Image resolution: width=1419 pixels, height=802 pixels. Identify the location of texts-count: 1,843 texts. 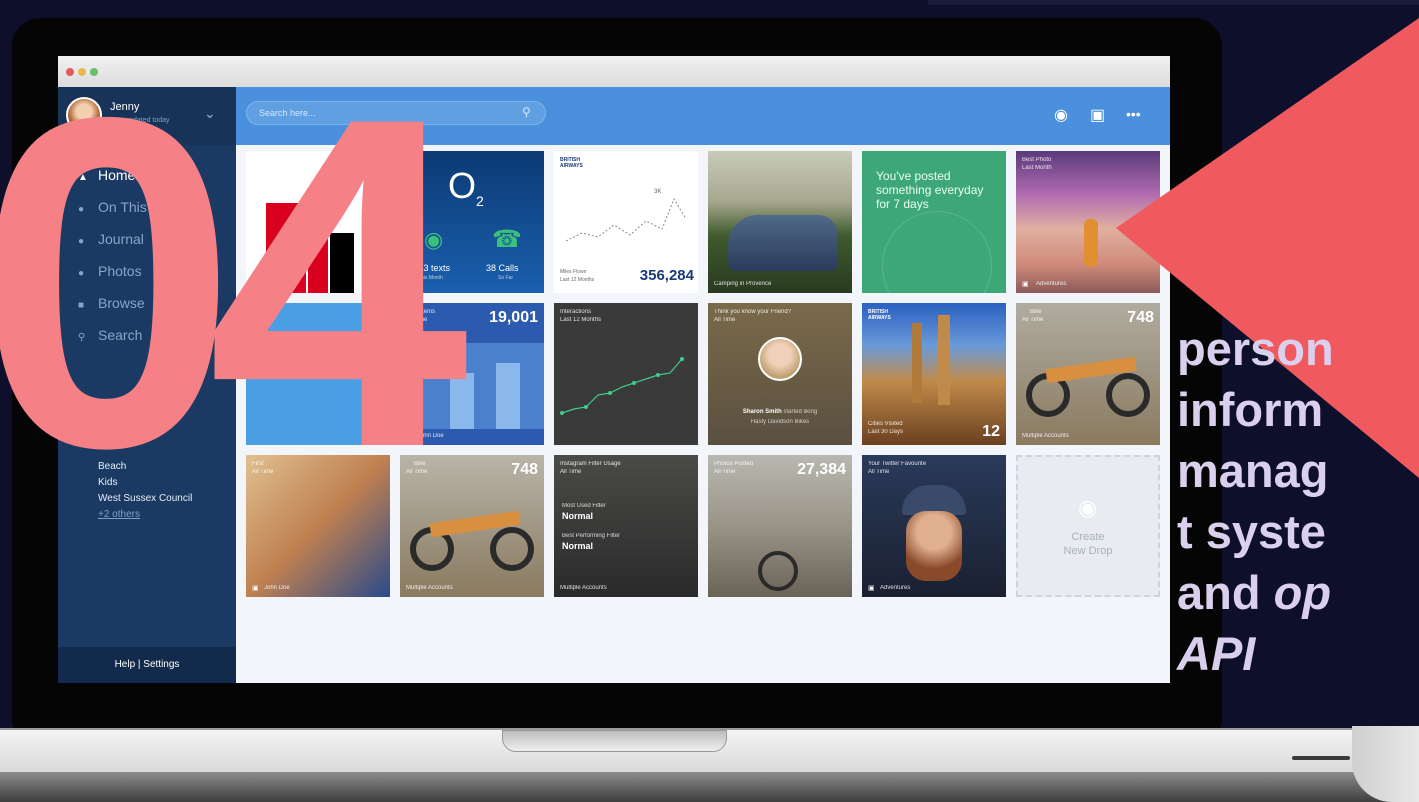
(428, 268).